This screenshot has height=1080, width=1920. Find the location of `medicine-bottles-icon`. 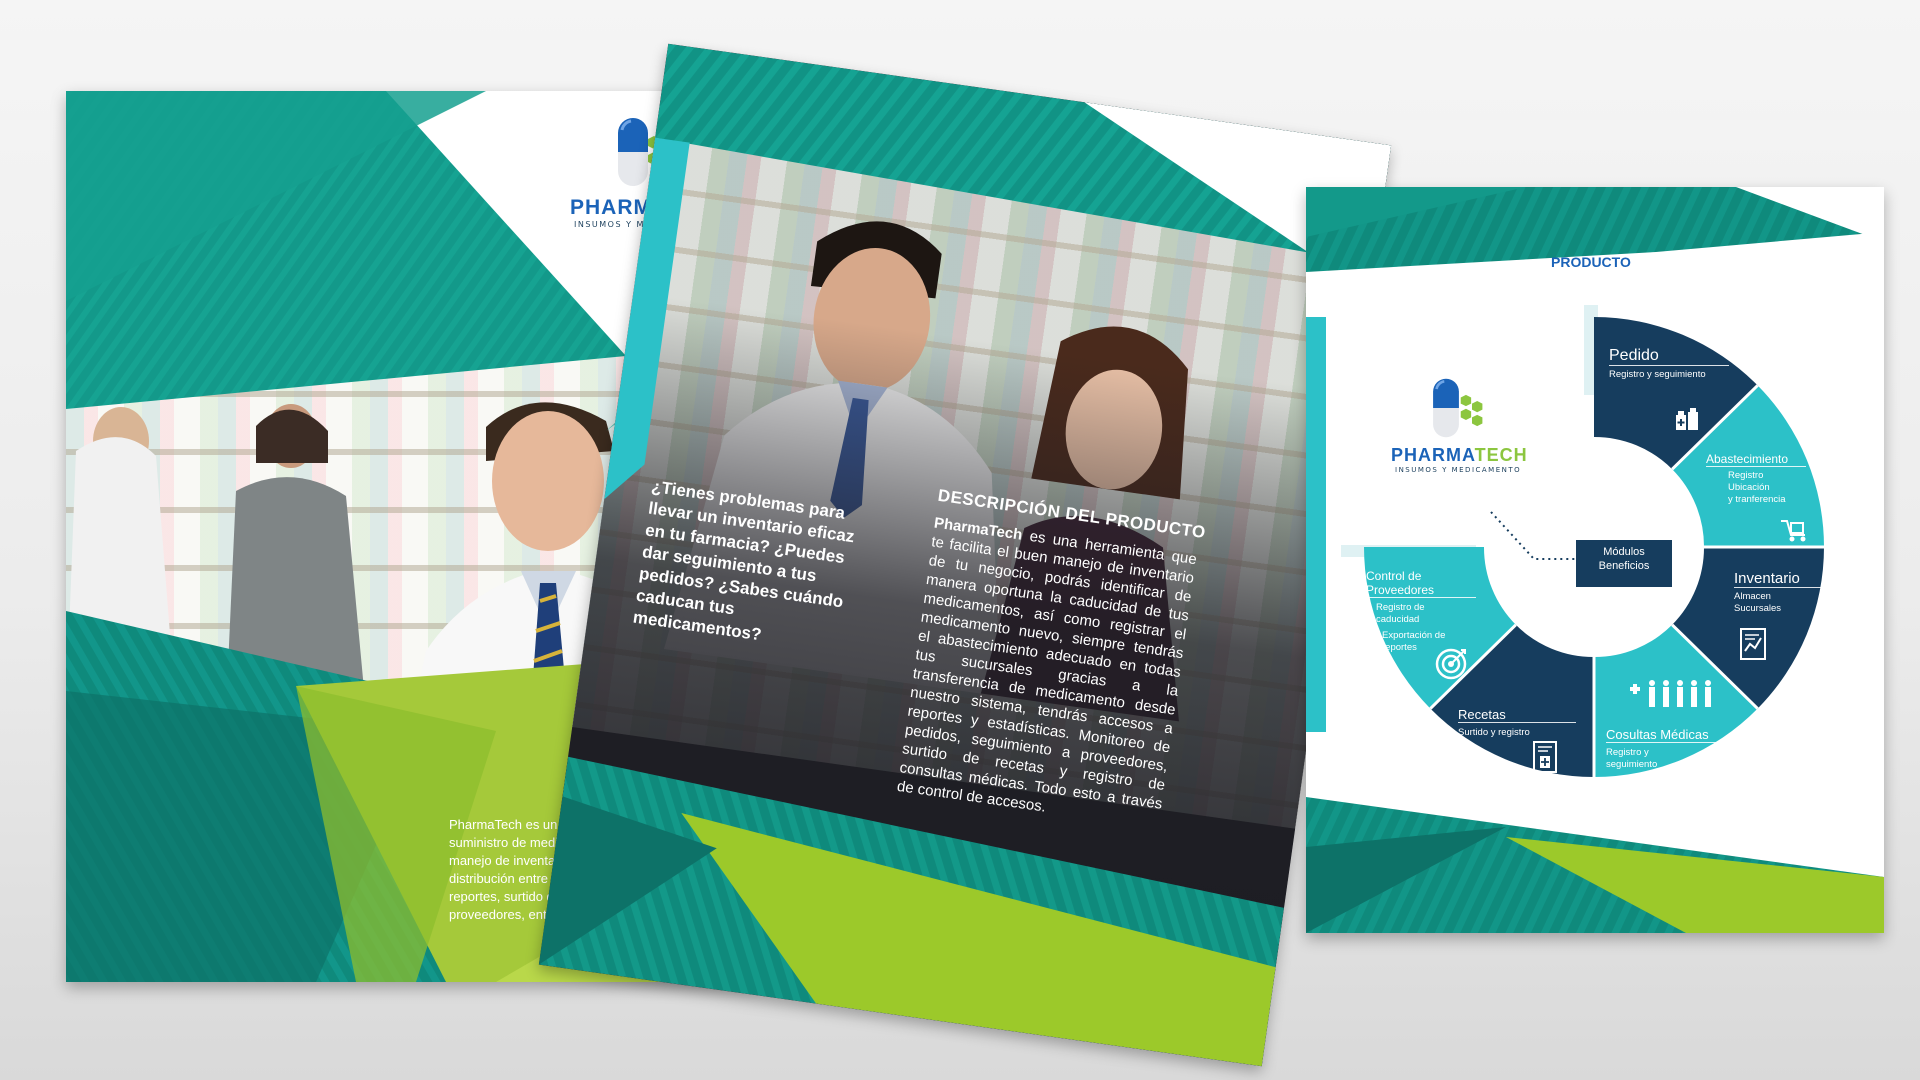

medicine-bottles-icon is located at coordinates (1687, 419).